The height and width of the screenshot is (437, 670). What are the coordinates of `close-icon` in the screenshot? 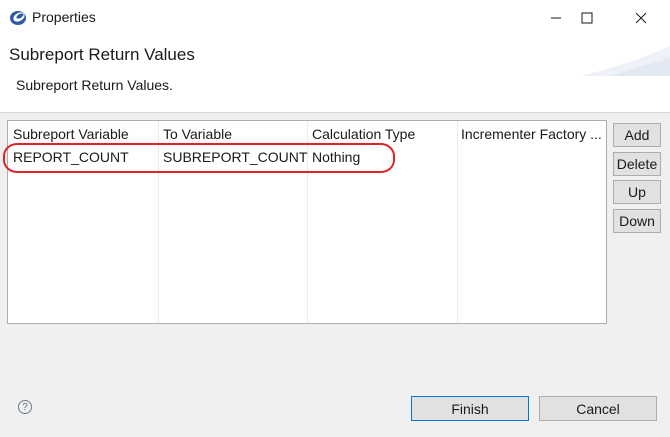 It's located at (641, 18).